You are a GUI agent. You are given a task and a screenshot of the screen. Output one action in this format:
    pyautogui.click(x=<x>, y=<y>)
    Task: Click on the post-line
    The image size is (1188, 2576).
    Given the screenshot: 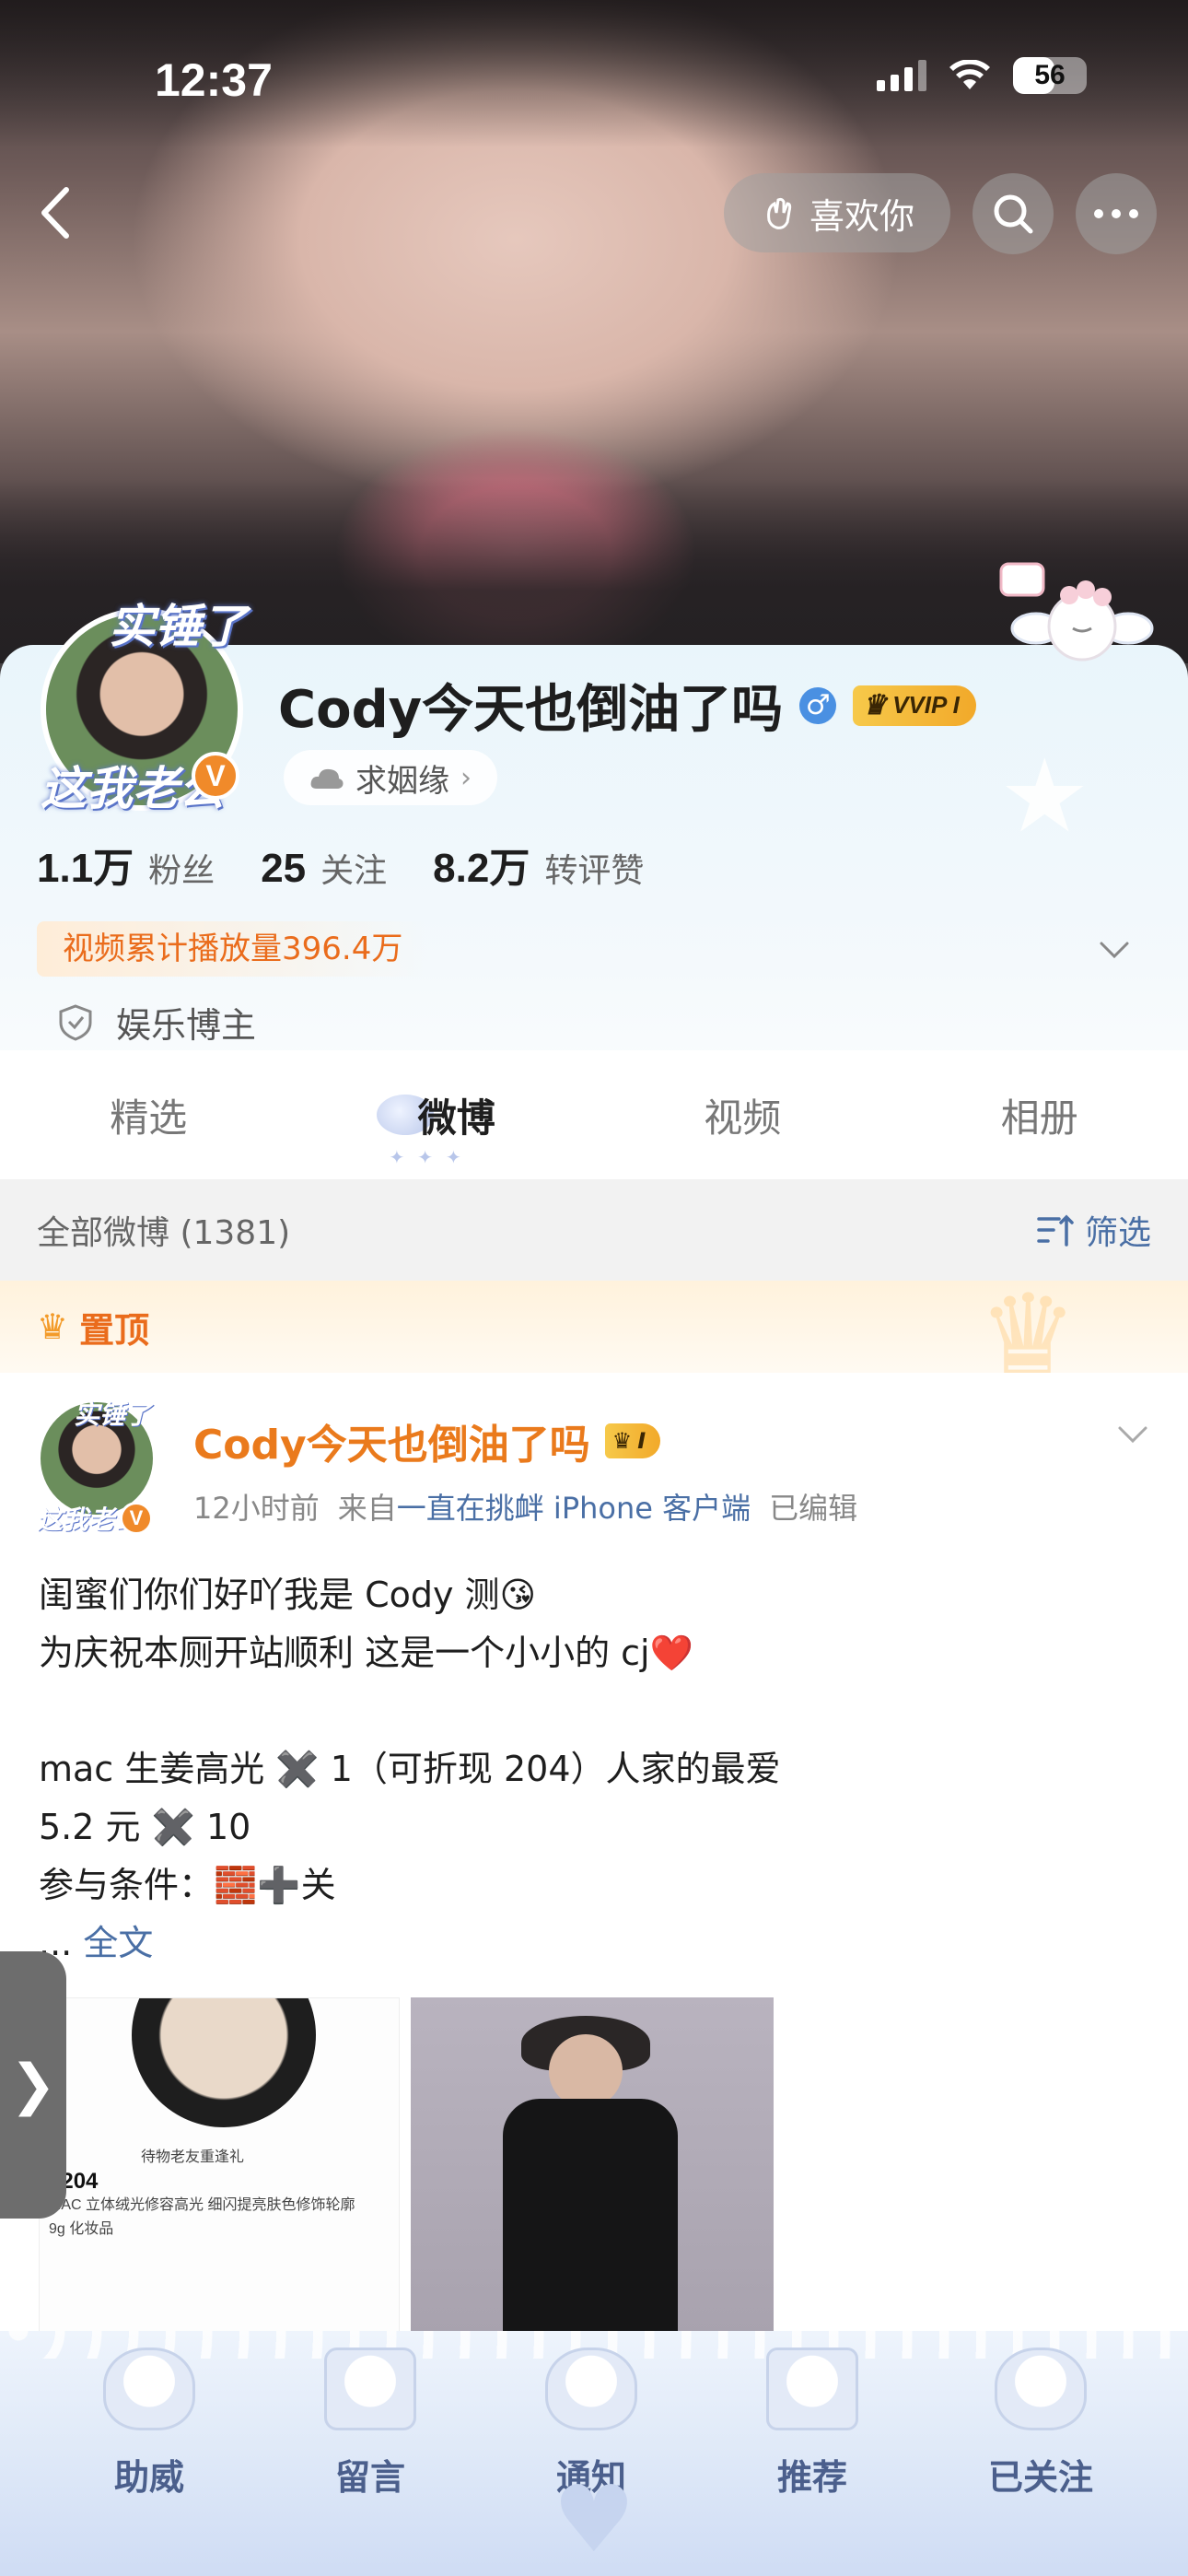 What is the action you would take?
    pyautogui.click(x=591, y=1711)
    